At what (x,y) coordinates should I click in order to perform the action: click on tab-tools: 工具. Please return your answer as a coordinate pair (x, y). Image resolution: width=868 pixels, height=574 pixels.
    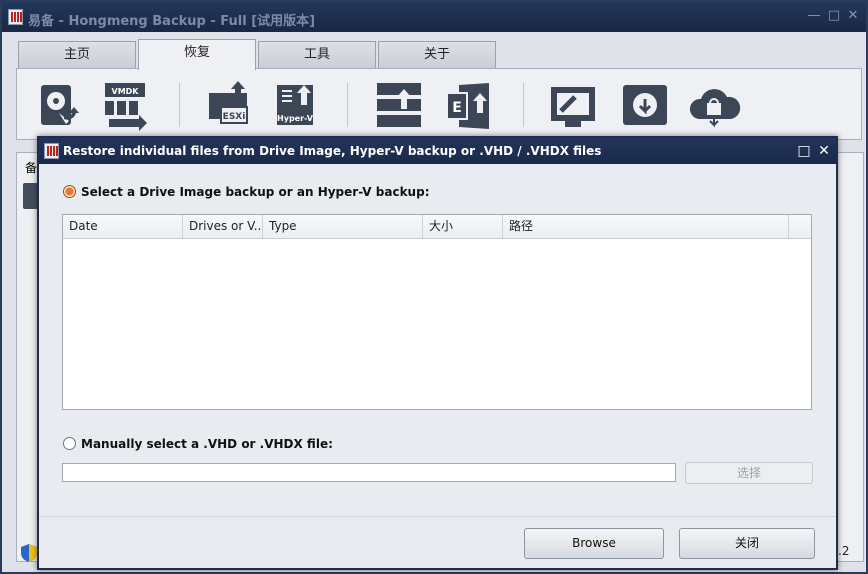
    Looking at the image, I should click on (317, 55).